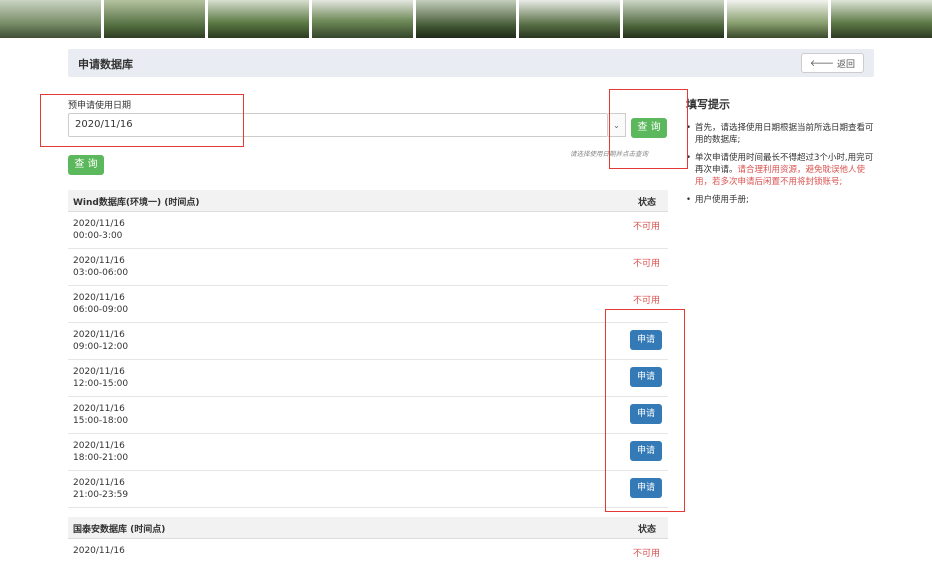 This screenshot has width=932, height=561. I want to click on date-label: 预申请使用日期, so click(100, 106).